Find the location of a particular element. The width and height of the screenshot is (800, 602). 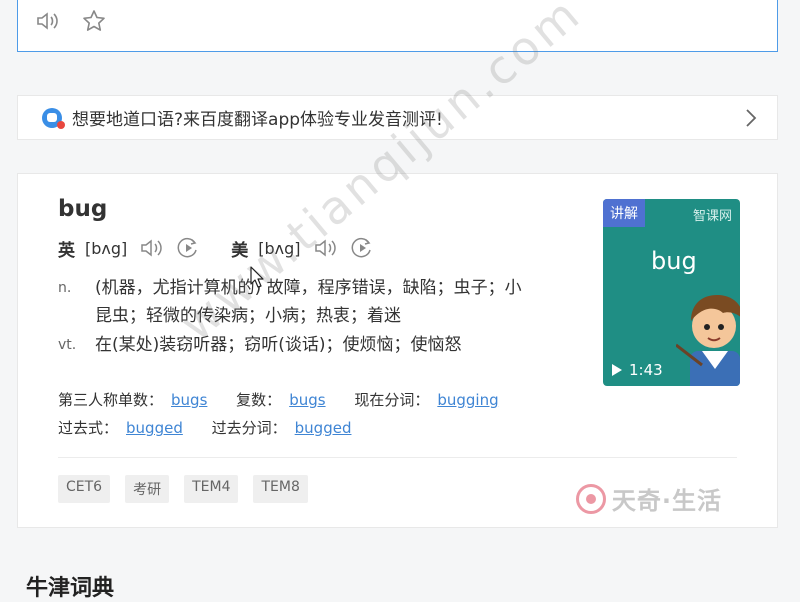

brand-logo: 天奇·生活 is located at coordinates (648, 498).